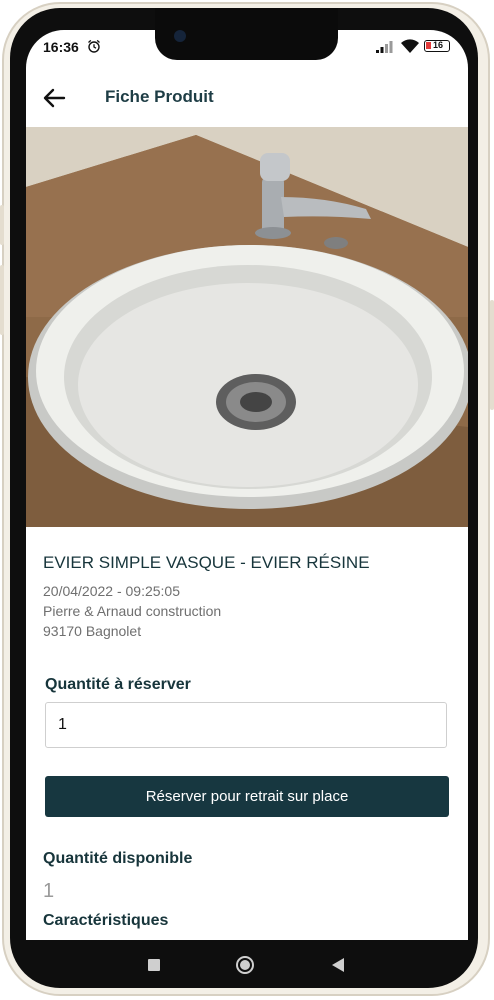 The width and height of the screenshot is (494, 1000). I want to click on home-icon, so click(245, 965).